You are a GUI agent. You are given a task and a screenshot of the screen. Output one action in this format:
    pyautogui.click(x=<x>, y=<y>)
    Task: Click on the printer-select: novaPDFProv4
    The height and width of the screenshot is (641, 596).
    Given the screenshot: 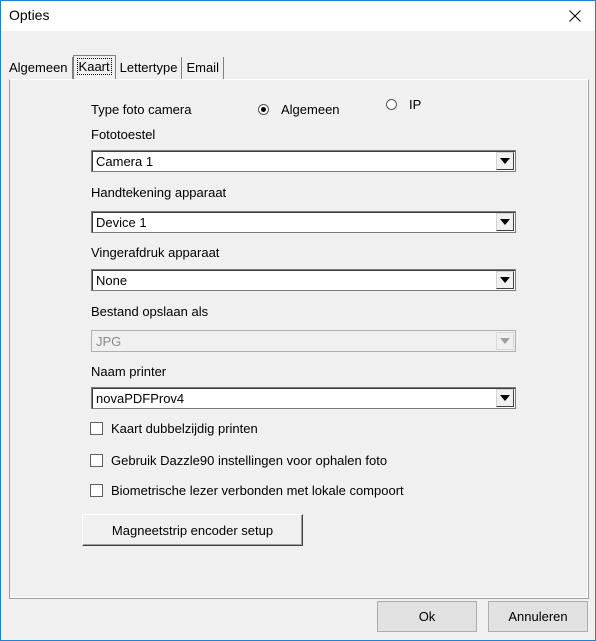 What is the action you would take?
    pyautogui.click(x=303, y=398)
    